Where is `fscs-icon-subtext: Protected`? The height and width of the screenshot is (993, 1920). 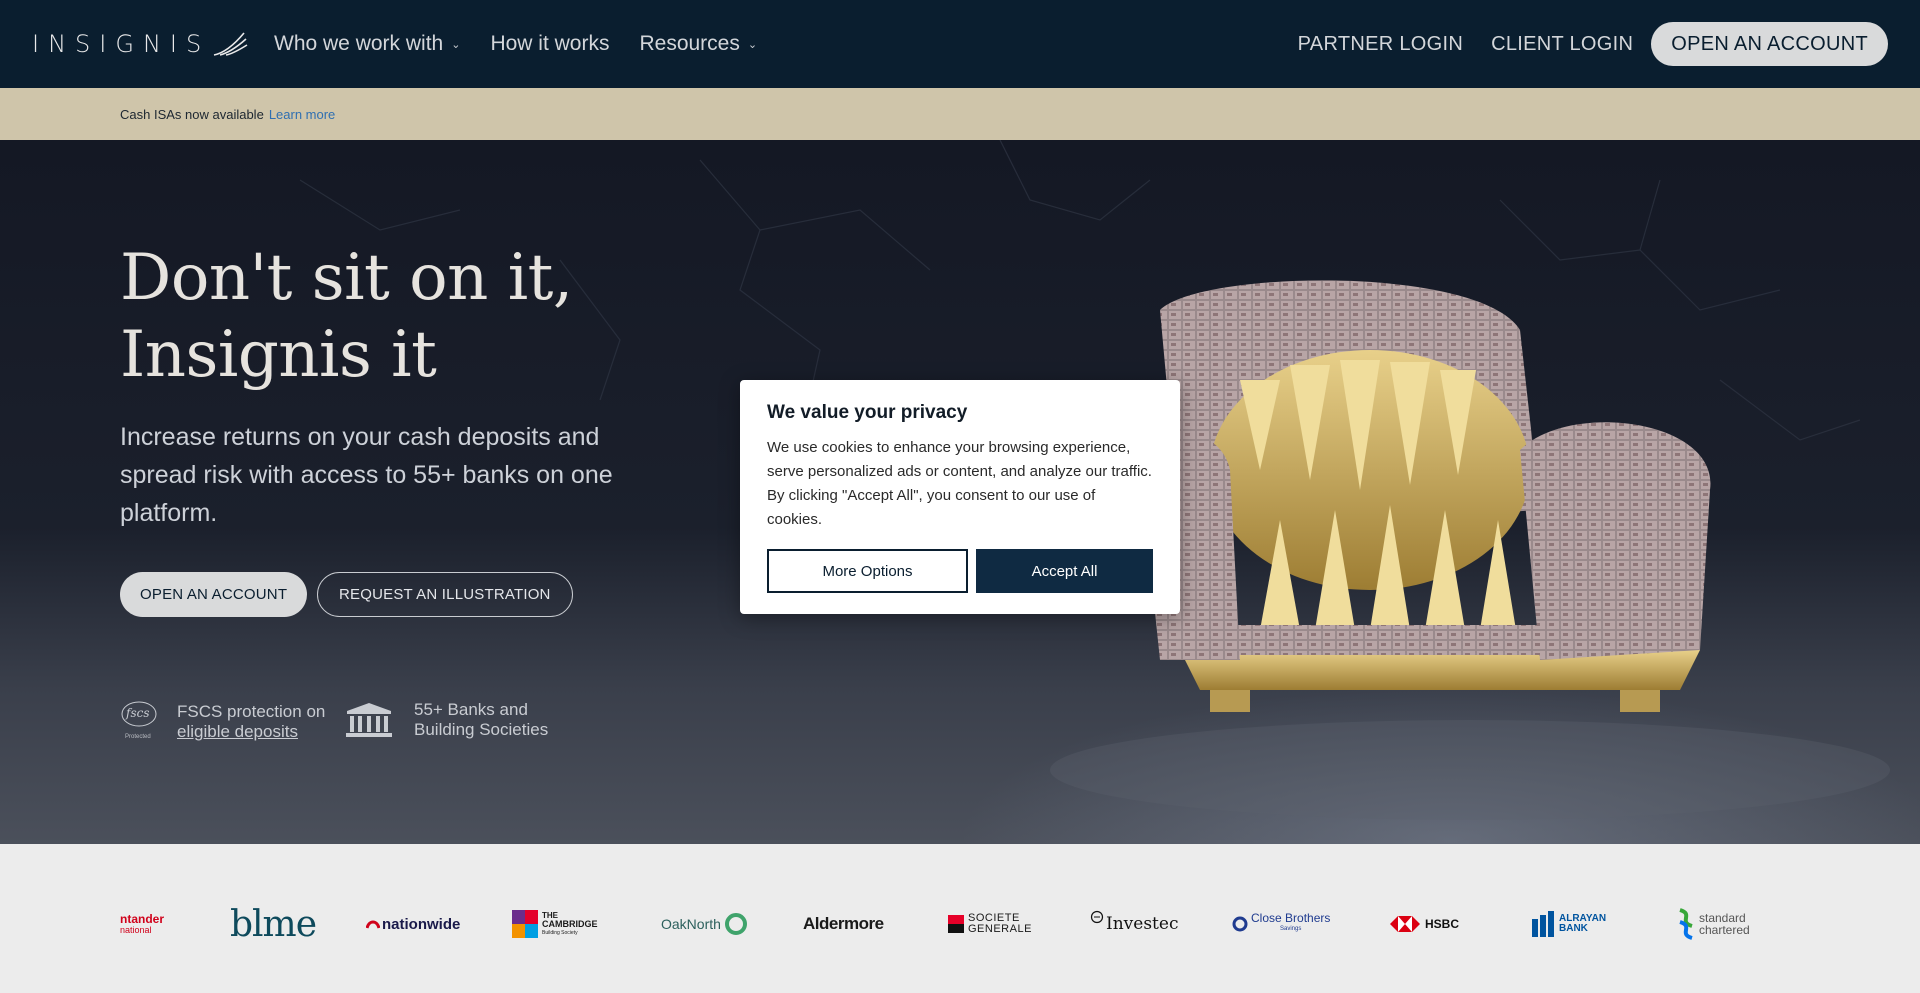
fscs-icon-subtext: Protected is located at coordinates (138, 737).